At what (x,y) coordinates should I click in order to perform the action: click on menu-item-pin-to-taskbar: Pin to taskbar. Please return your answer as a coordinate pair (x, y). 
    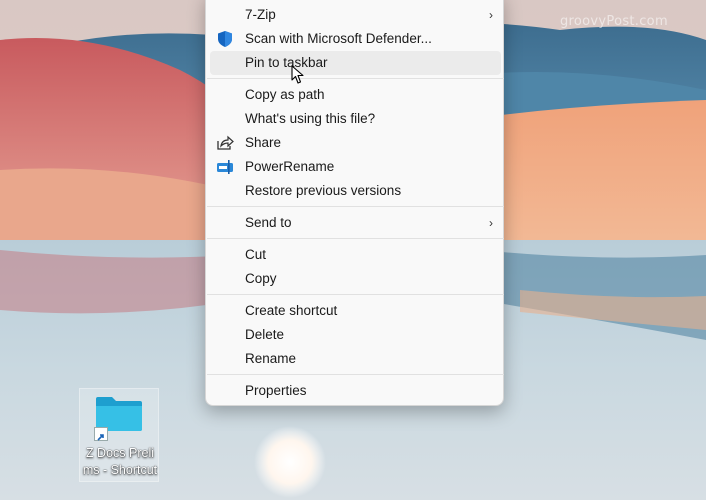
    Looking at the image, I should click on (355, 63).